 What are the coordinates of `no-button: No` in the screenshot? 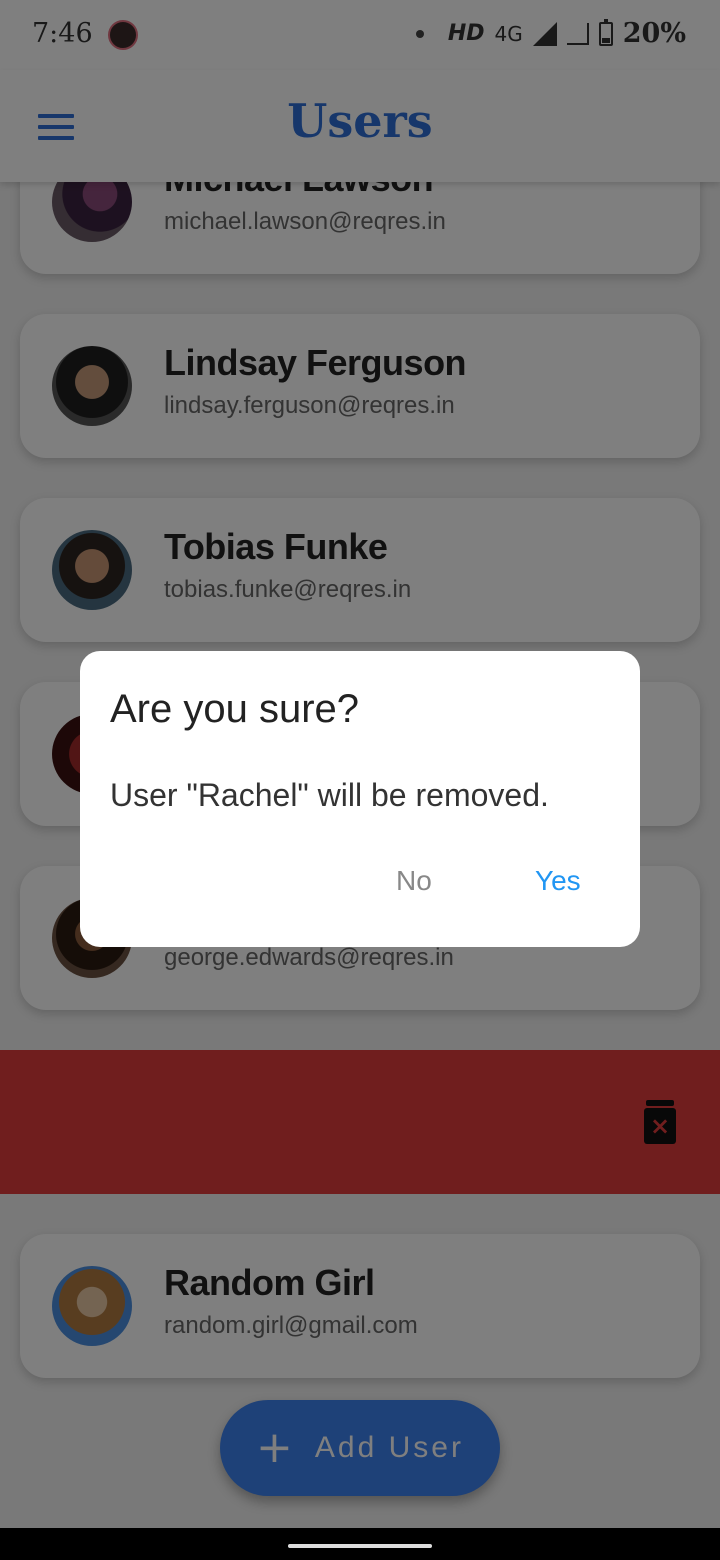 It's located at (414, 881).